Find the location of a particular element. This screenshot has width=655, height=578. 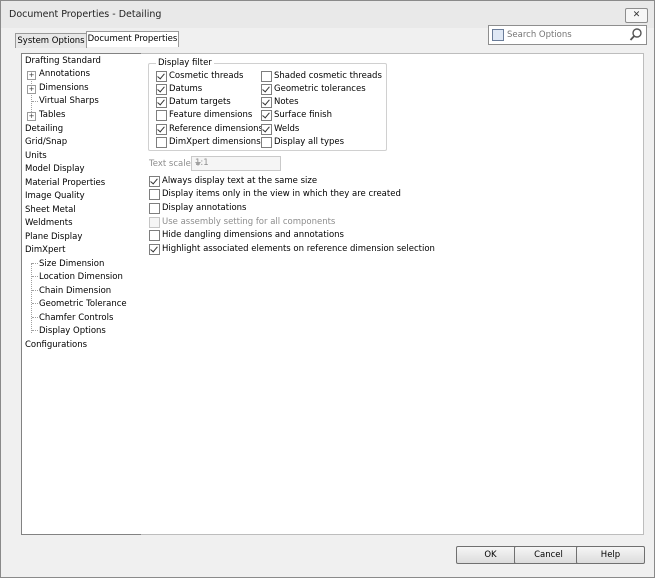

tree-item-label: Virtual Sharps is located at coordinates (69, 101).